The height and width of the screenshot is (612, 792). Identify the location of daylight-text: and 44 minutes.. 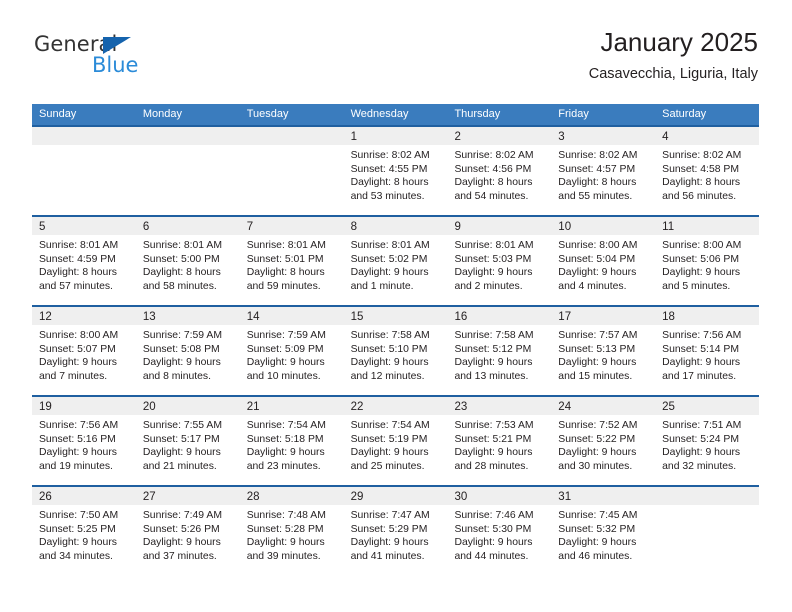
(491, 556).